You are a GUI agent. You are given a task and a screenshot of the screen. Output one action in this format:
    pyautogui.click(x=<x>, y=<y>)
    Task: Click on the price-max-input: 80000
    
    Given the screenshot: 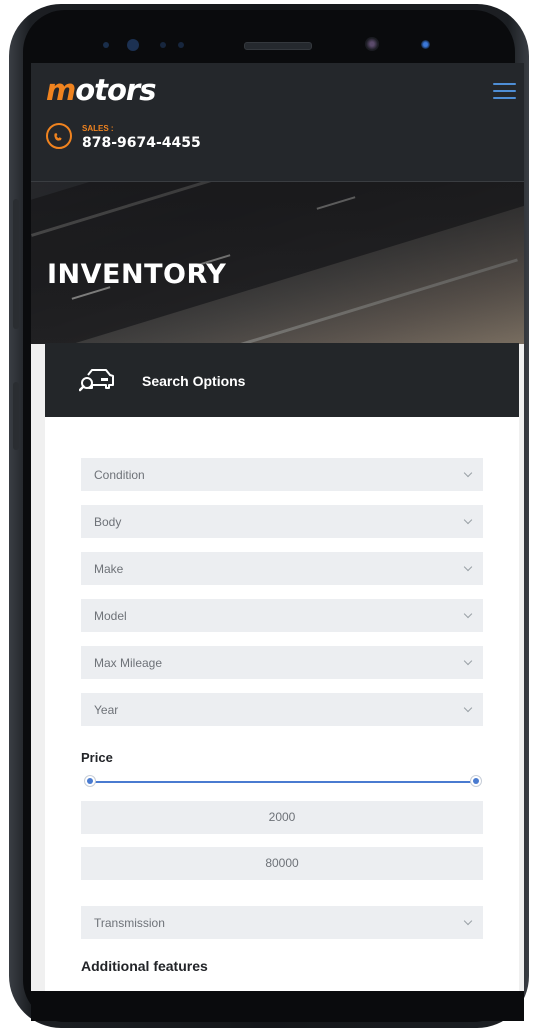 What is the action you would take?
    pyautogui.click(x=282, y=863)
    